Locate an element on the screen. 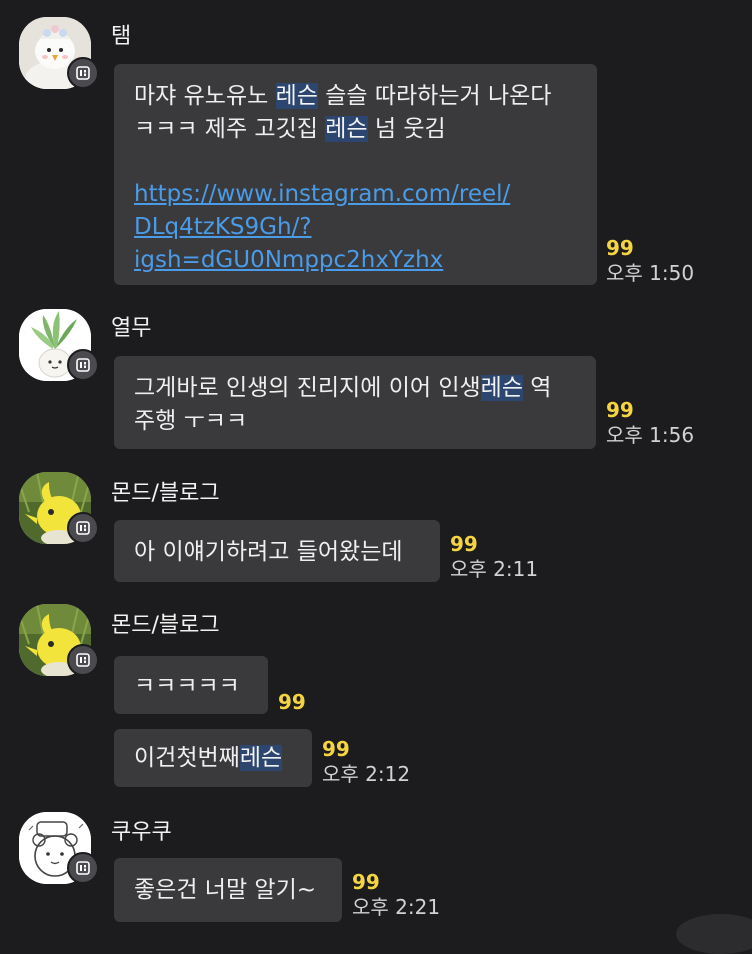  message-link: https://www.instagram.com/reel/ is located at coordinates (355, 194).